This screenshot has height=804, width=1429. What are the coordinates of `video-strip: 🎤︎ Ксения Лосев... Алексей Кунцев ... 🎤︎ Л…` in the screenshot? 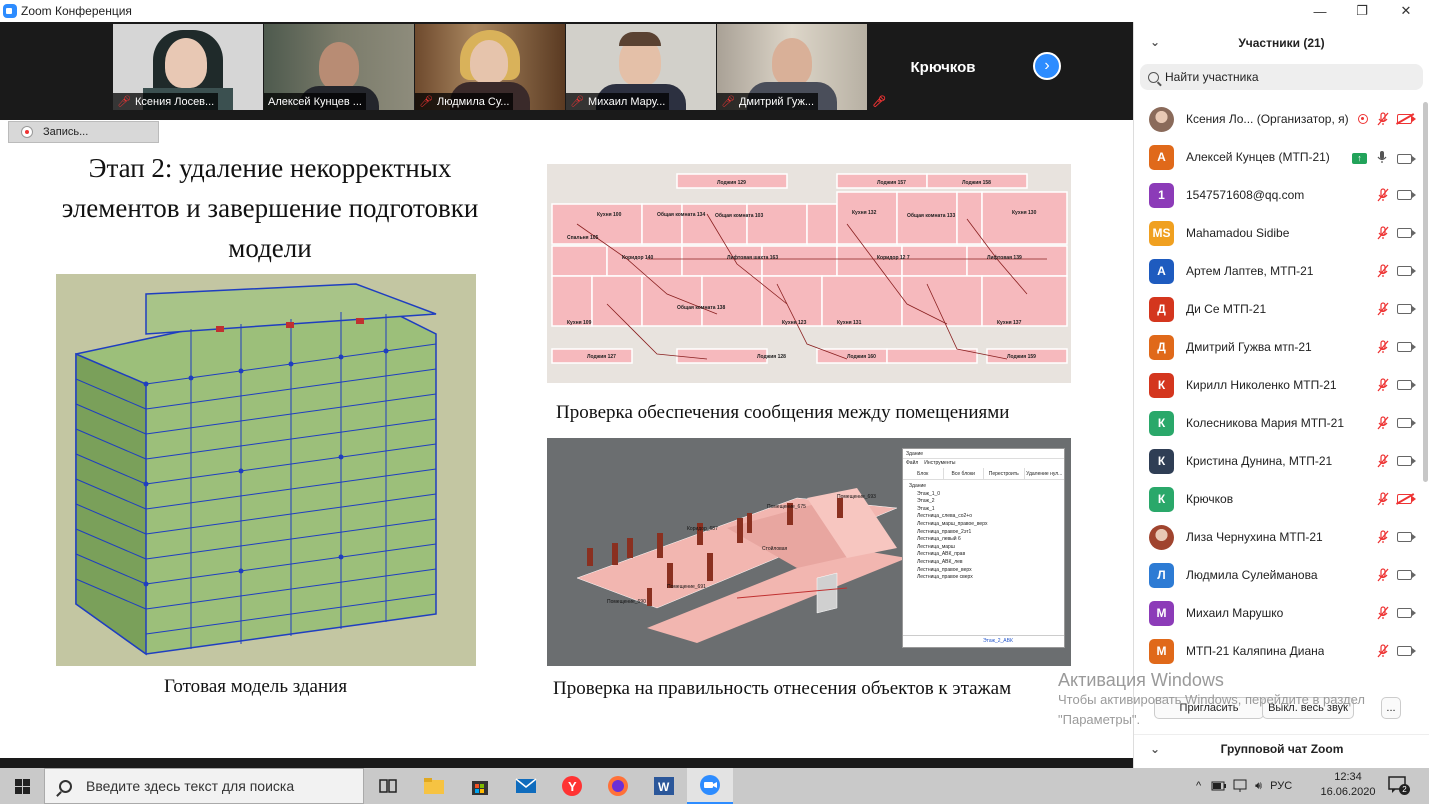 It's located at (566, 71).